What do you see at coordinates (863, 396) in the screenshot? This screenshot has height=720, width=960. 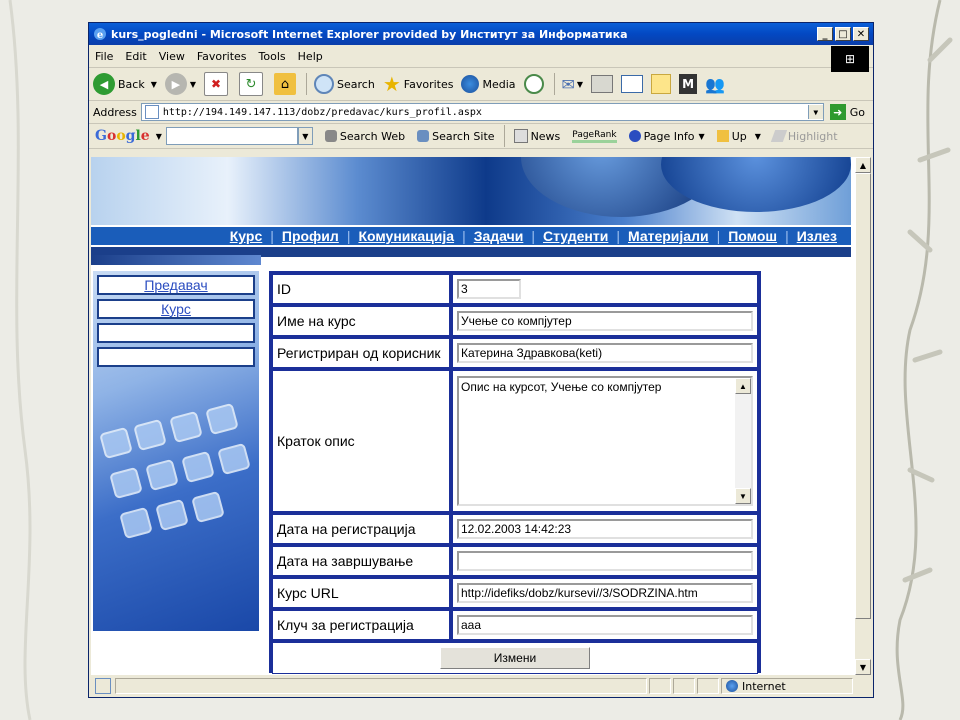 I see `page-scroll-thumb` at bounding box center [863, 396].